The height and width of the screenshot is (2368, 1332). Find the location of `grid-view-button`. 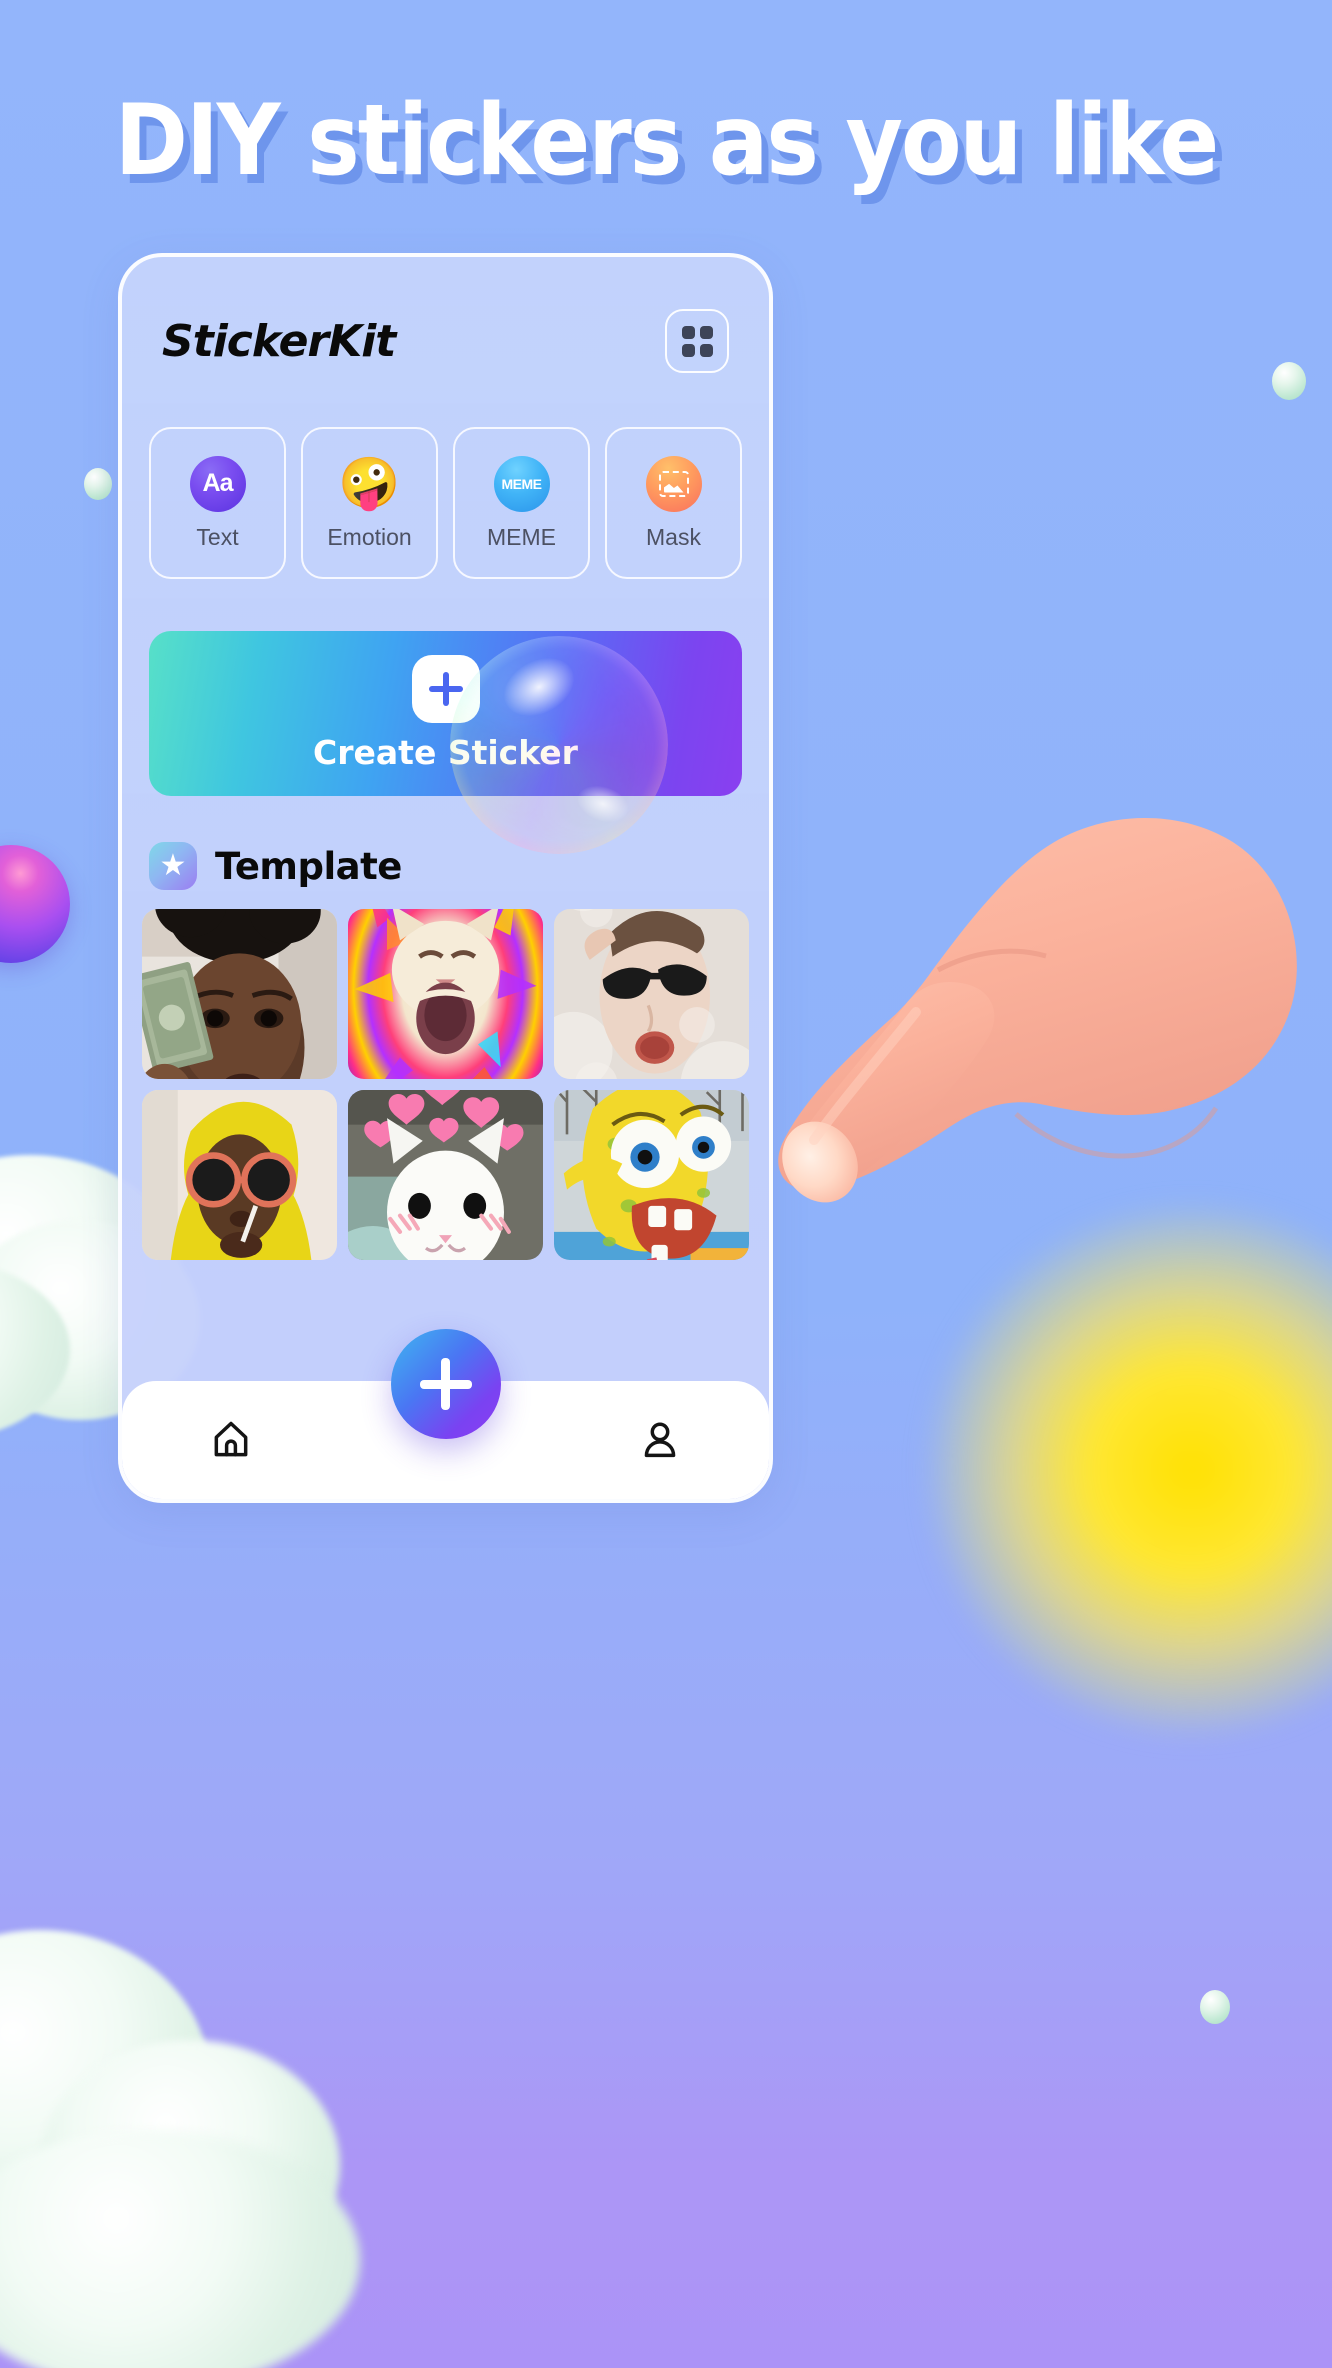

grid-view-button is located at coordinates (697, 341).